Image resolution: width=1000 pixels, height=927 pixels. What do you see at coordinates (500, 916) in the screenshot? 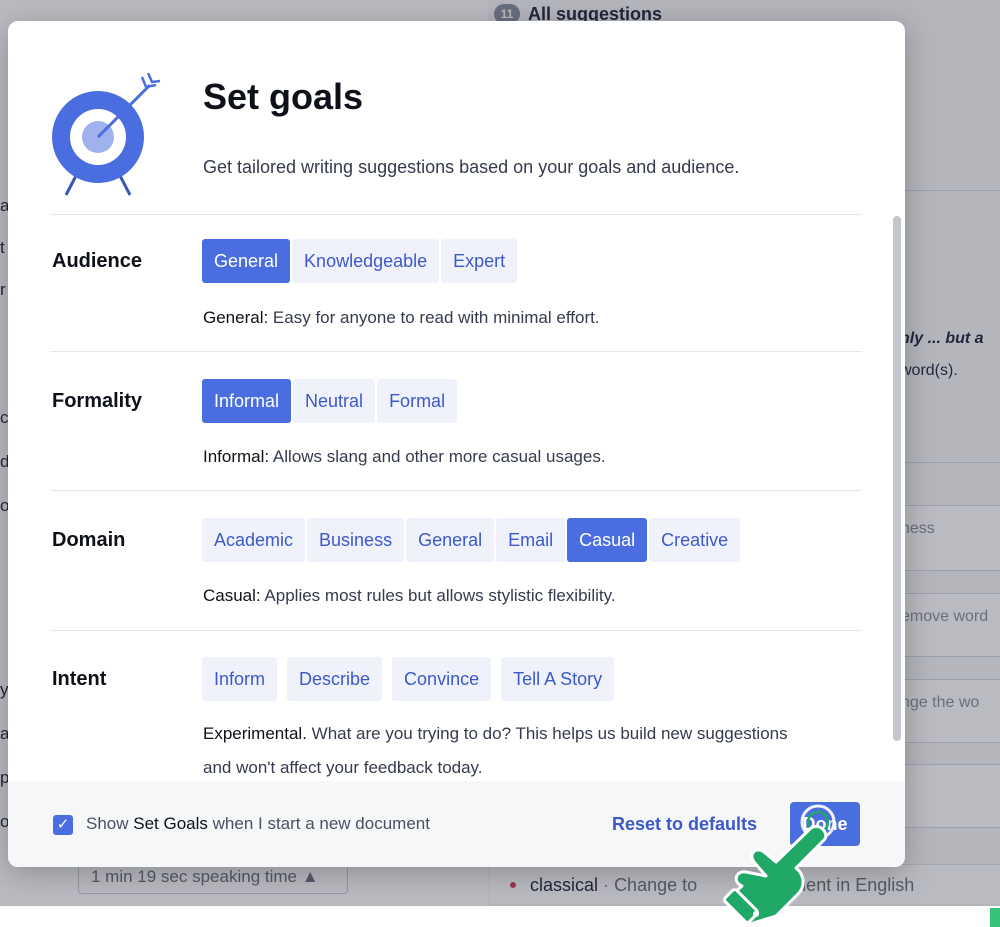
I see `bottom-strip` at bounding box center [500, 916].